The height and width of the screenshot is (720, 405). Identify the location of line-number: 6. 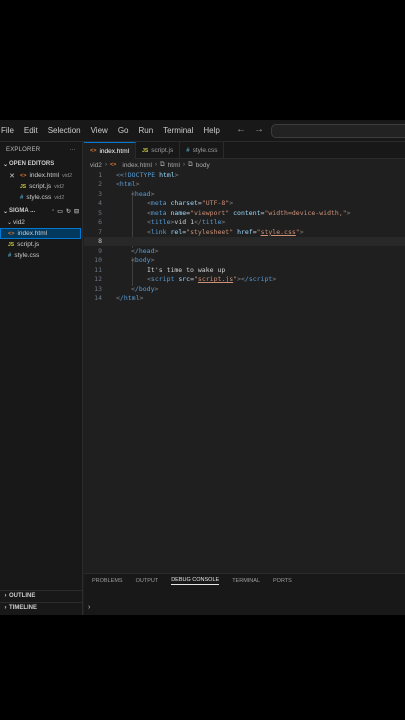
(100, 222).